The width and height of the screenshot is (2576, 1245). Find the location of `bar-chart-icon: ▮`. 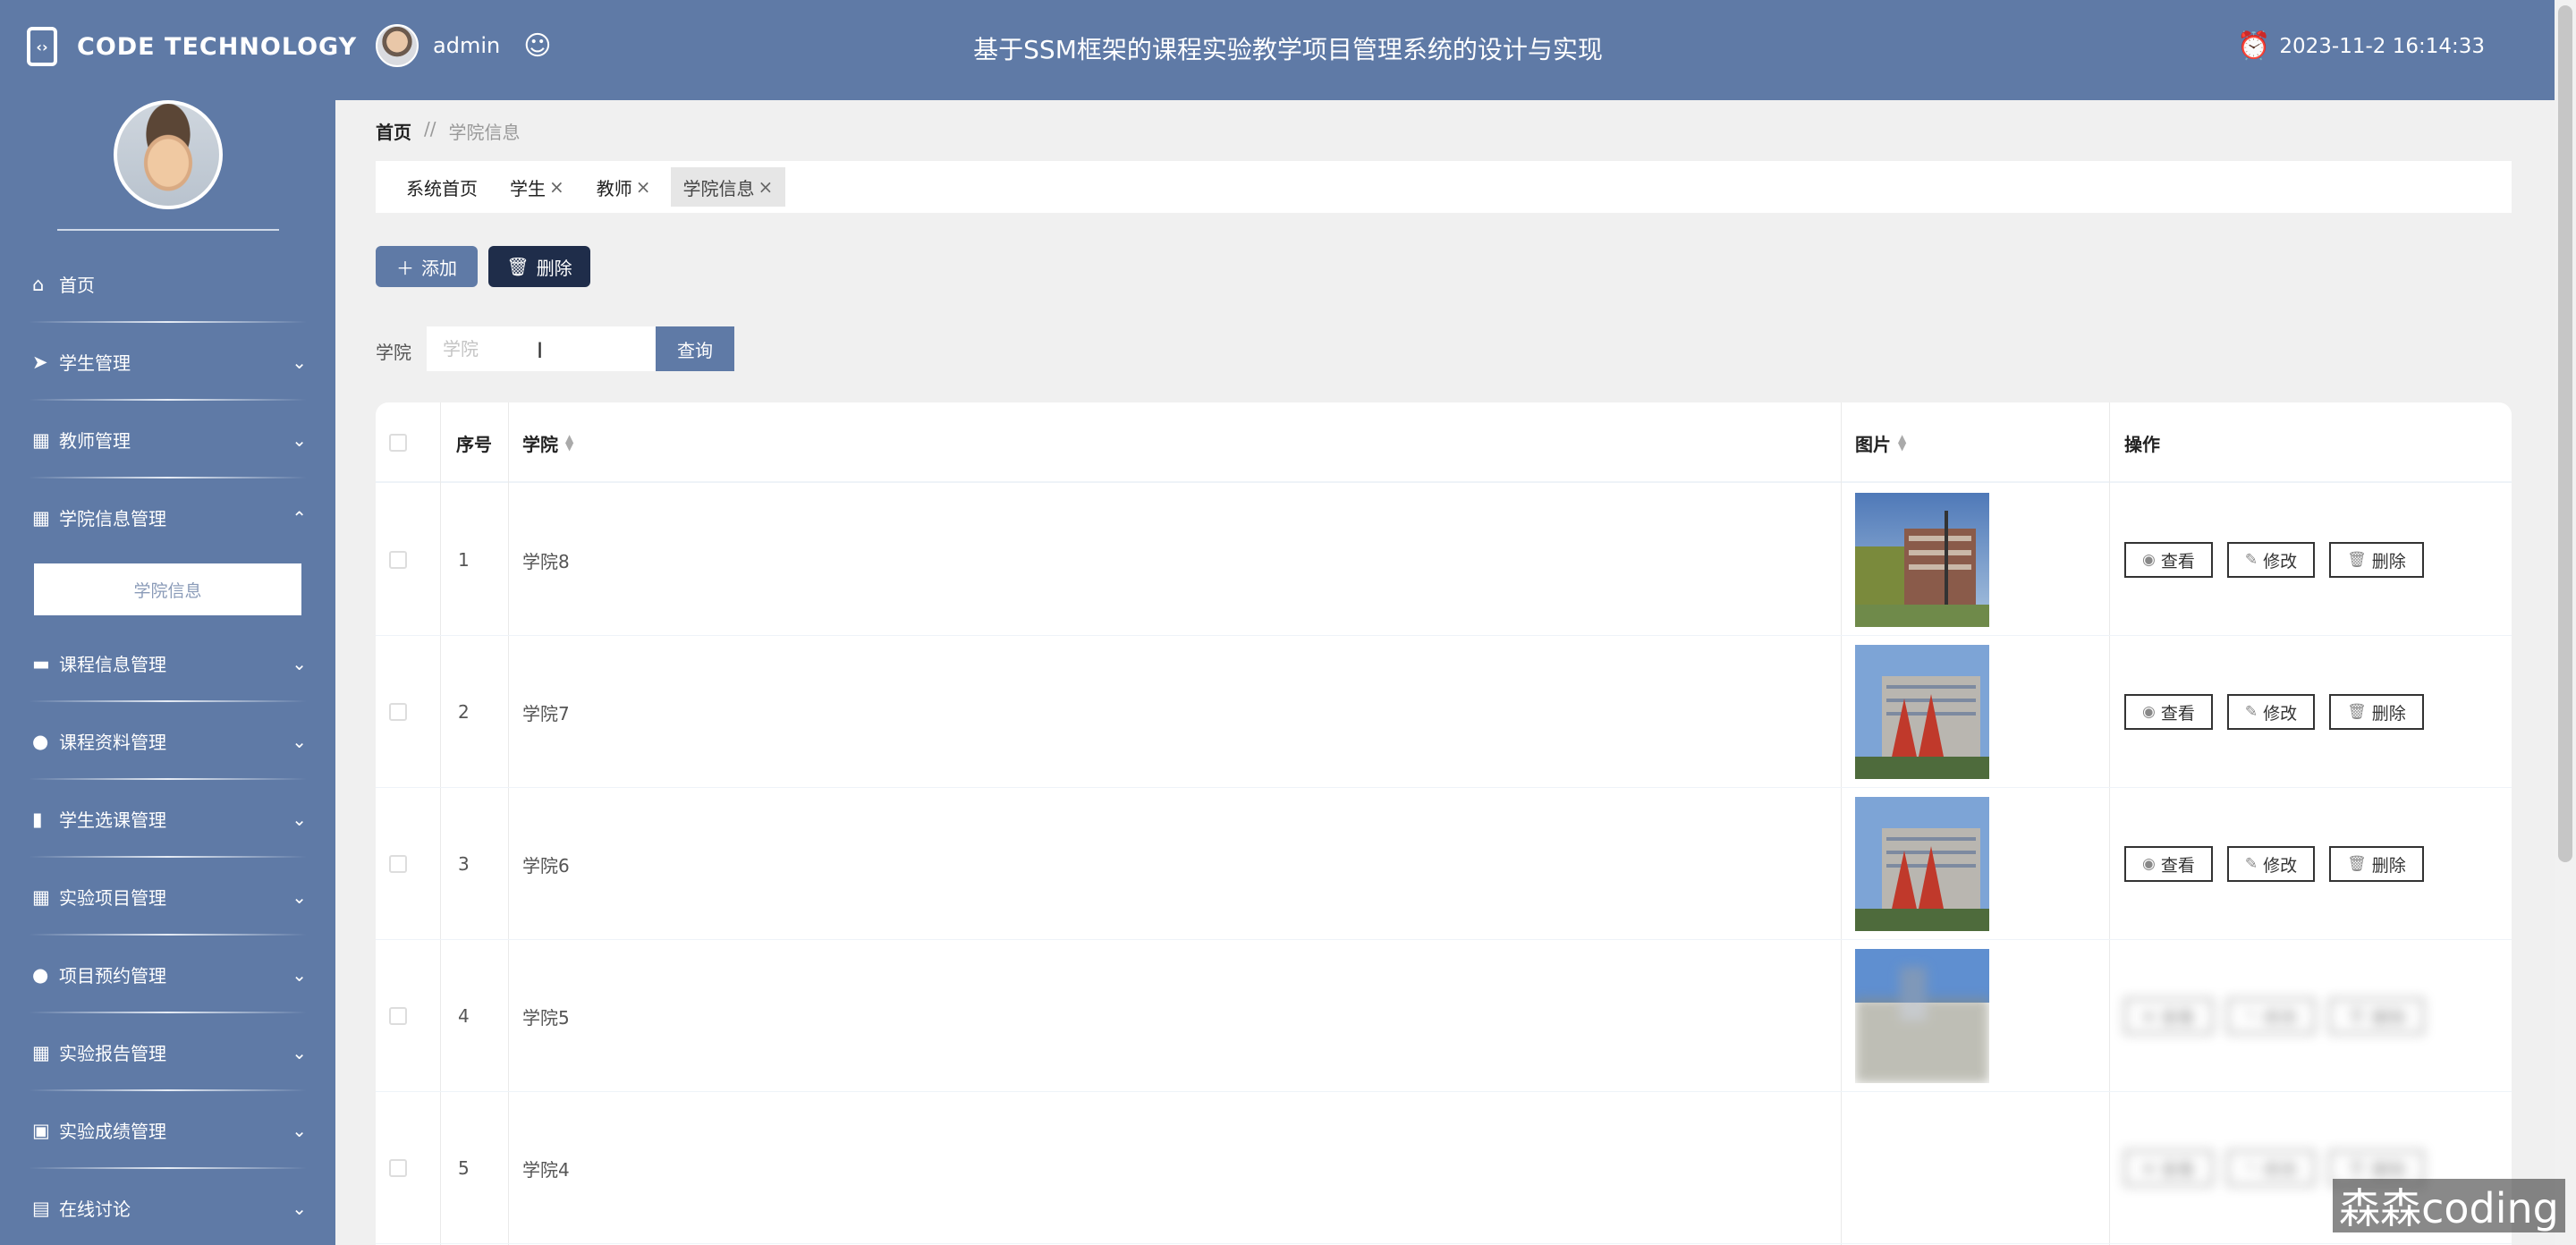

bar-chart-icon: ▮ is located at coordinates (37, 819).